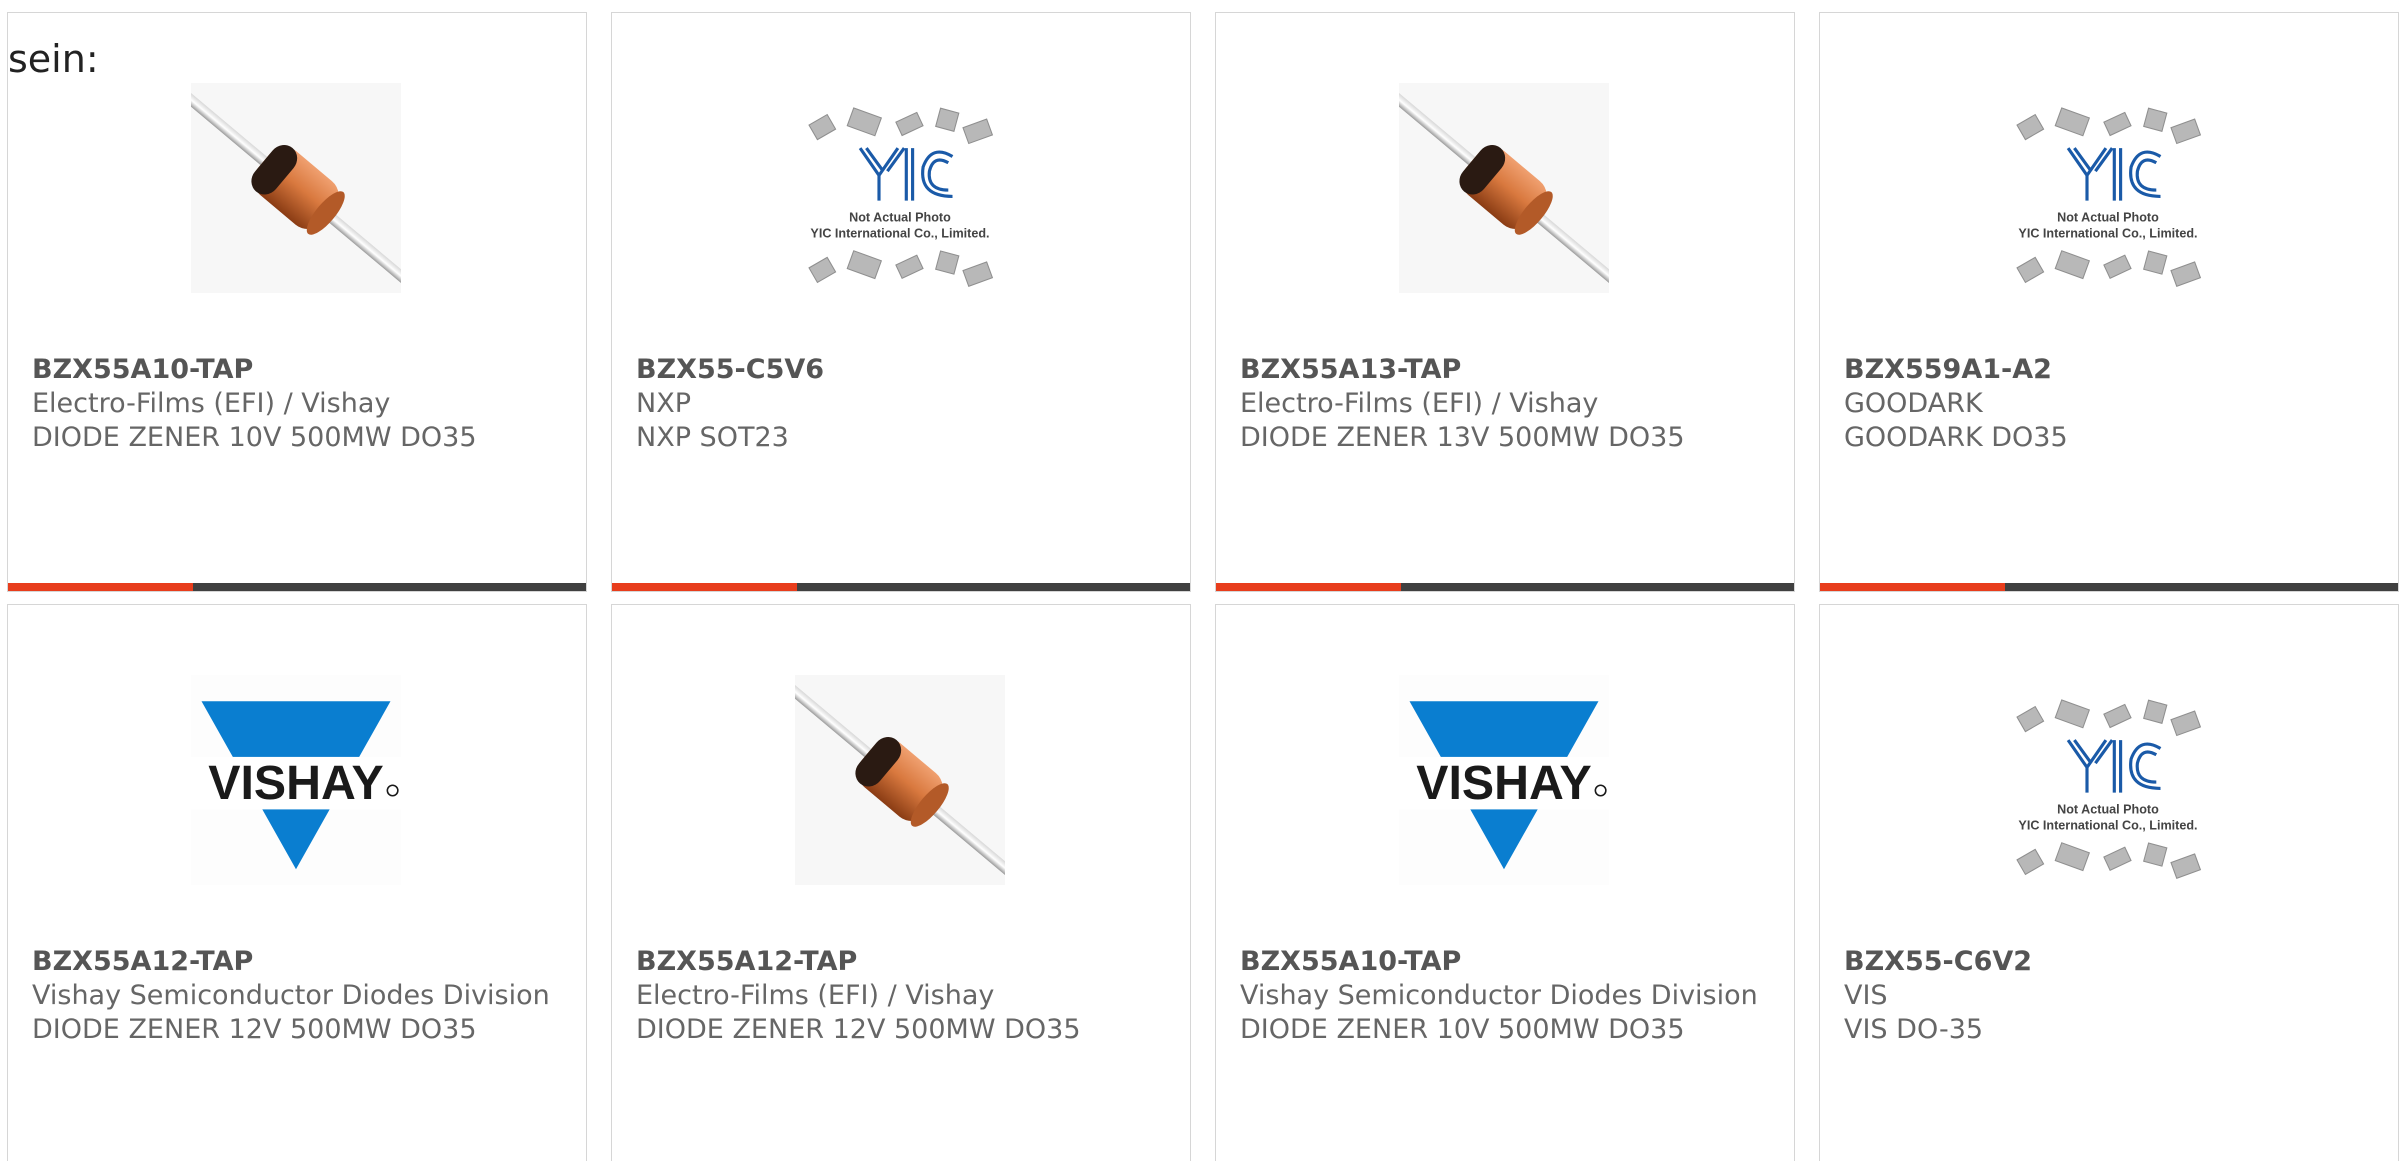 The image size is (2400, 1161). I want to click on product-info: BZX559A1-A2 GOODARK GOODARK DO35, so click(2111, 404).